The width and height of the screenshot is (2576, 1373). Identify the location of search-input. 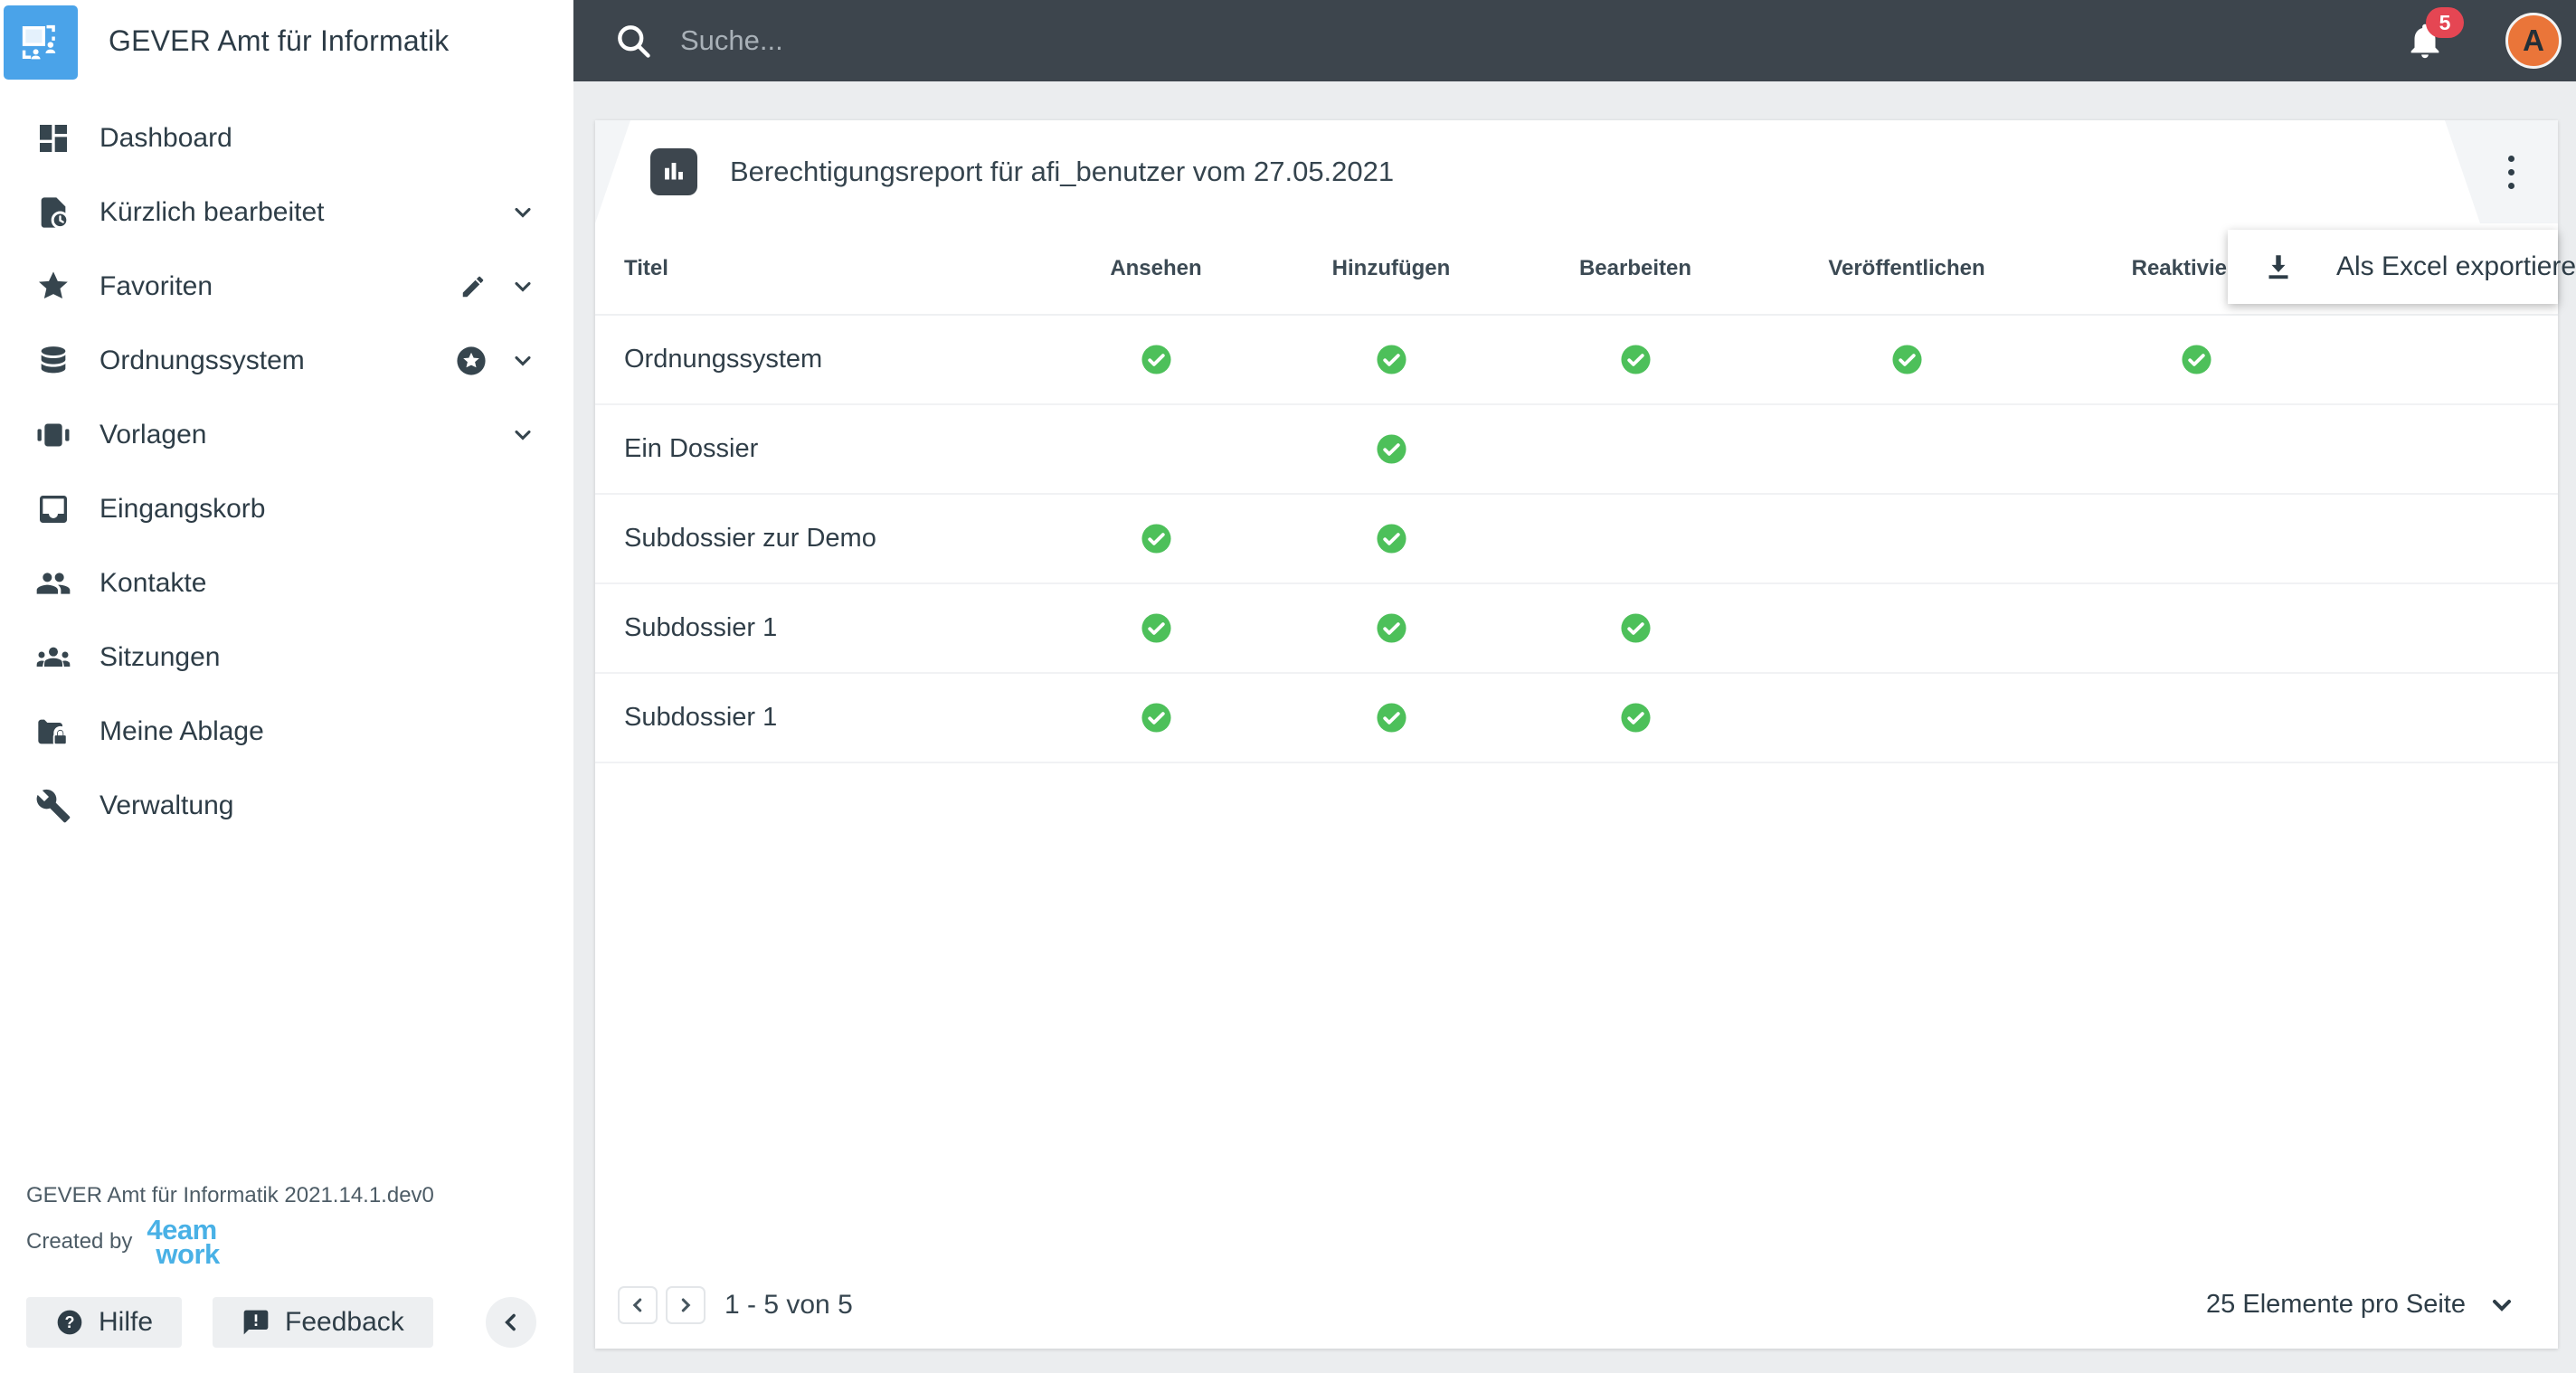
(1087, 41).